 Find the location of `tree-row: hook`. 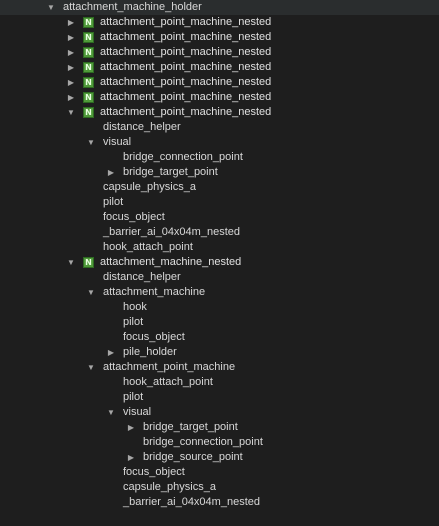

tree-row: hook is located at coordinates (219, 307).